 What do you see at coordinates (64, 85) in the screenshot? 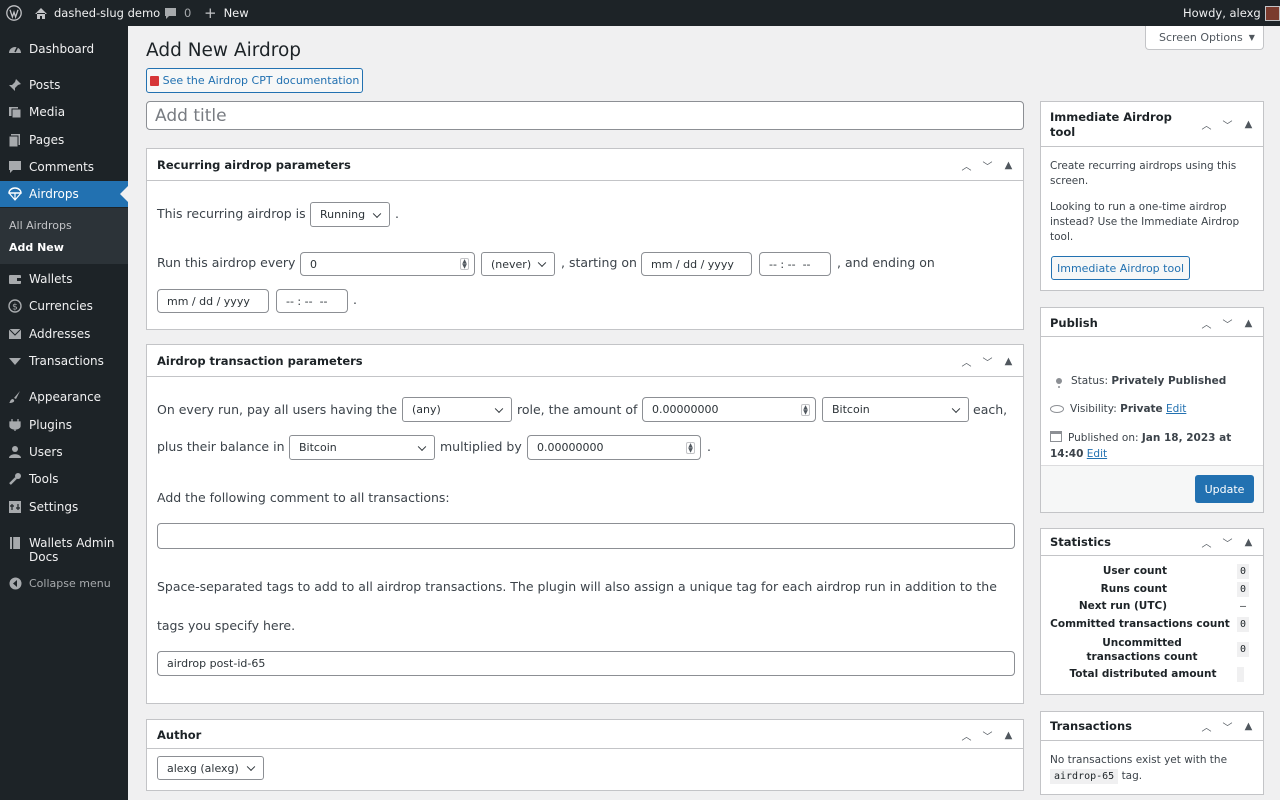
I see `menu-item-posts: Posts` at bounding box center [64, 85].